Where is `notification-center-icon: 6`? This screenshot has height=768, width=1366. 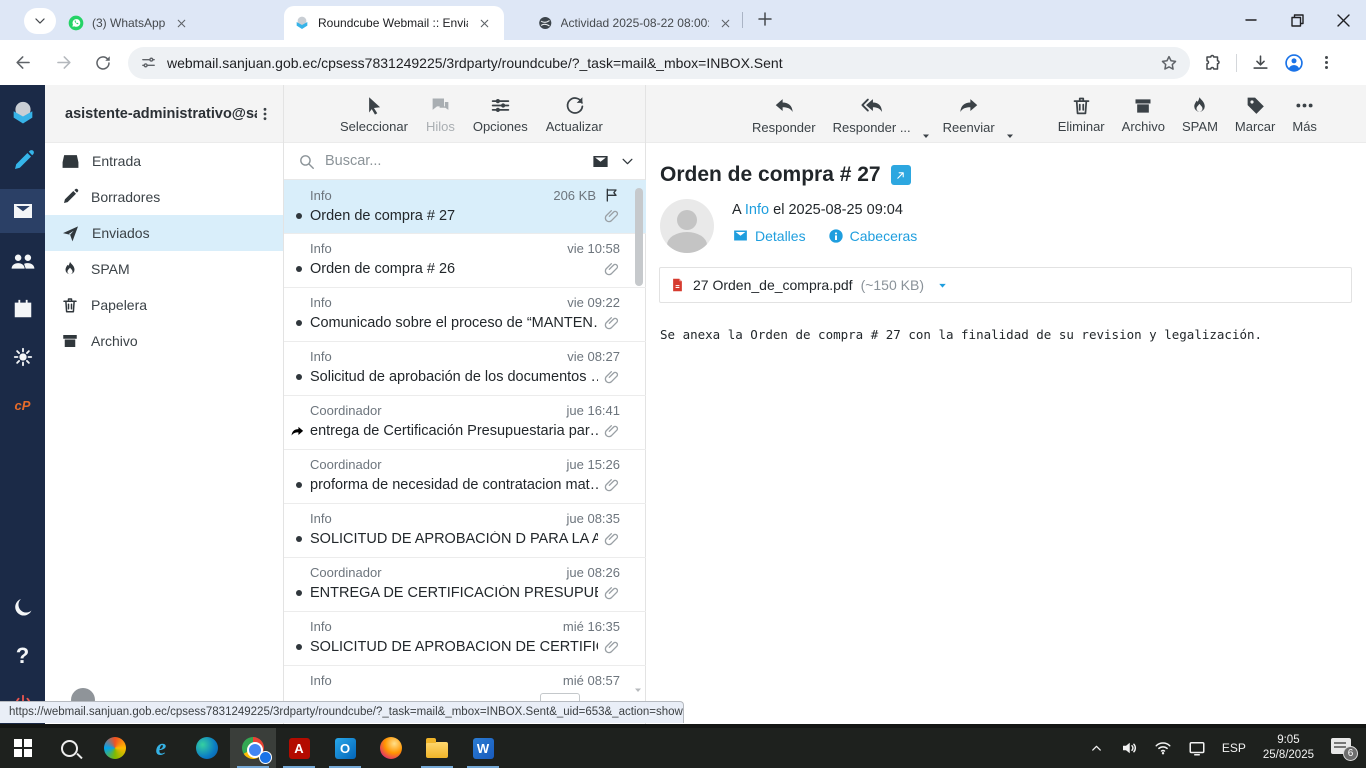
notification-center-icon: 6 is located at coordinates (1343, 748).